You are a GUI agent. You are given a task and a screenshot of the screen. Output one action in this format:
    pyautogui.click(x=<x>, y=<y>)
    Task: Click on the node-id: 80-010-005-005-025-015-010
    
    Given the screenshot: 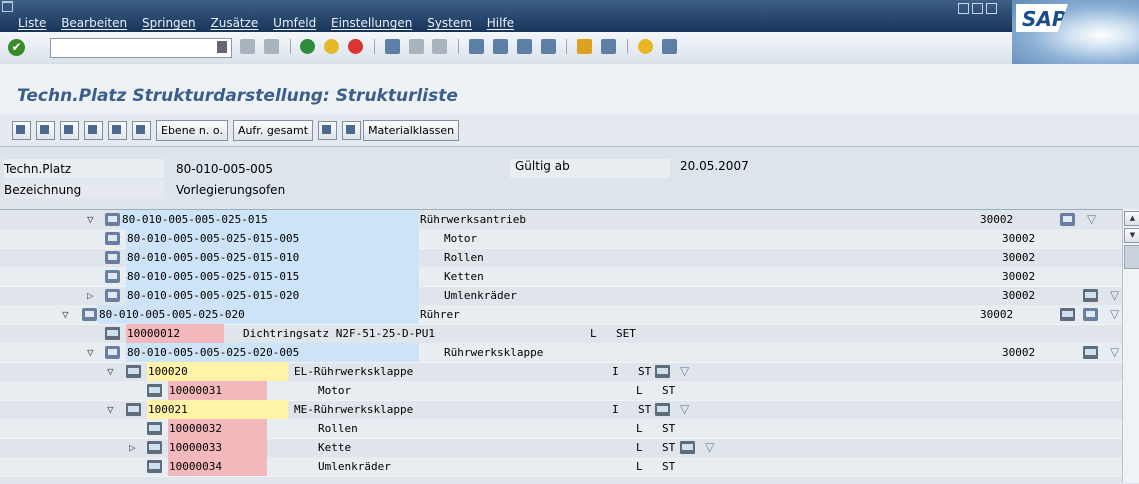 What is the action you would take?
    pyautogui.click(x=272, y=257)
    